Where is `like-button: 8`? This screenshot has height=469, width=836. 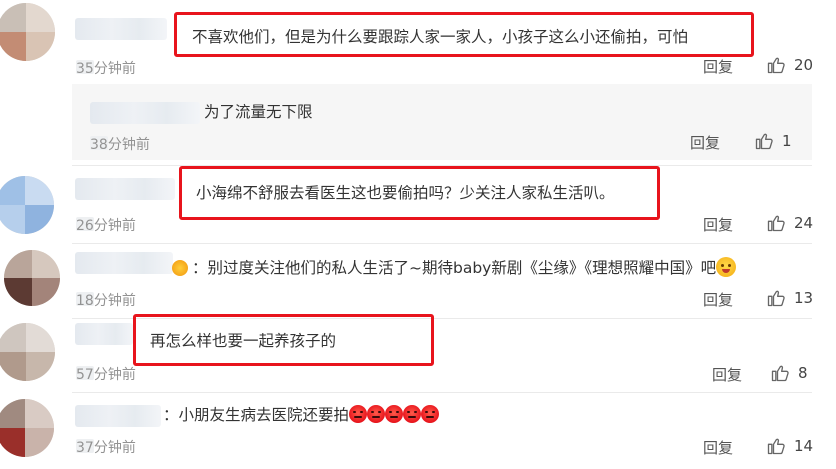 like-button: 8 is located at coordinates (789, 373).